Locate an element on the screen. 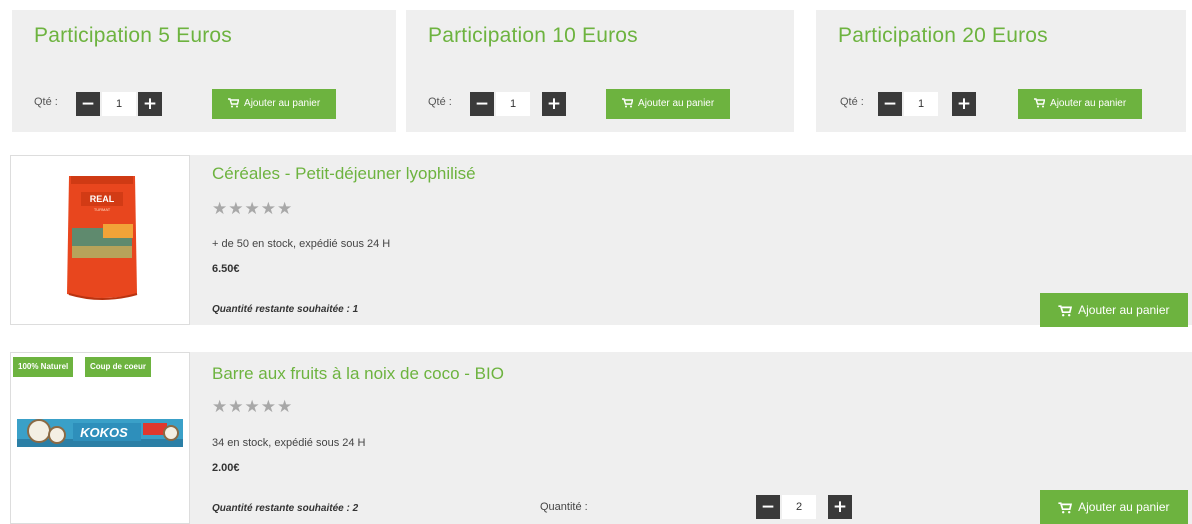 The image size is (1192, 524). participation-title: Participation 20 Euros is located at coordinates (943, 35).